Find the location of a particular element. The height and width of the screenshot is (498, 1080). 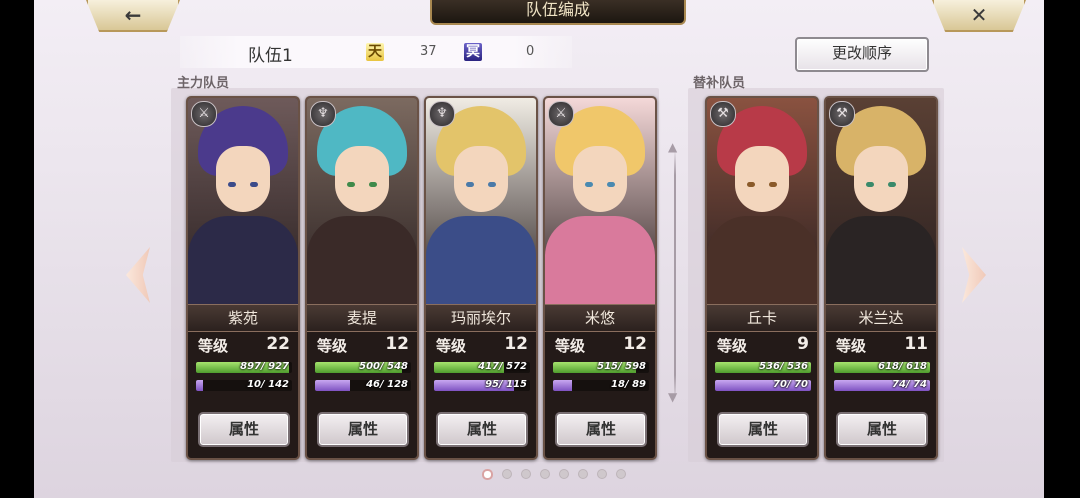

main-members-label: 主力队员 is located at coordinates (203, 83).